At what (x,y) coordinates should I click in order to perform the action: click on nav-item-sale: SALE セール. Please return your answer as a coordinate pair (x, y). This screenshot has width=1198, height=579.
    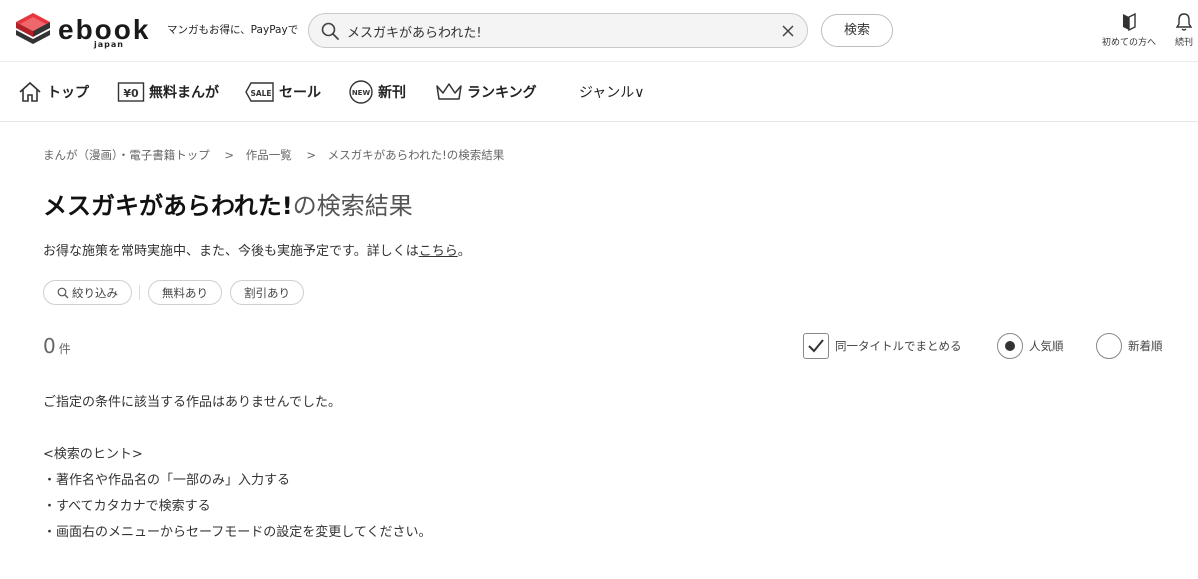
    Looking at the image, I should click on (283, 92).